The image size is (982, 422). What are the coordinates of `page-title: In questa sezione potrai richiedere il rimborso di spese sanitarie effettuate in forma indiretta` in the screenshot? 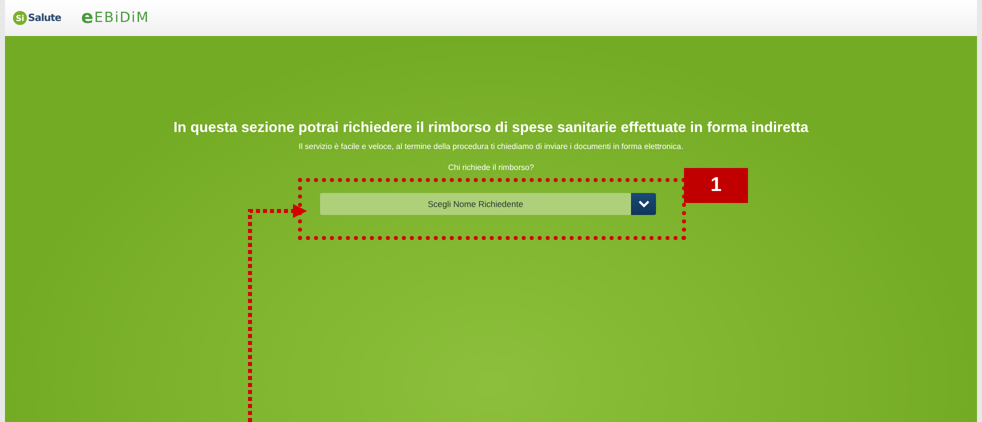 It's located at (491, 128).